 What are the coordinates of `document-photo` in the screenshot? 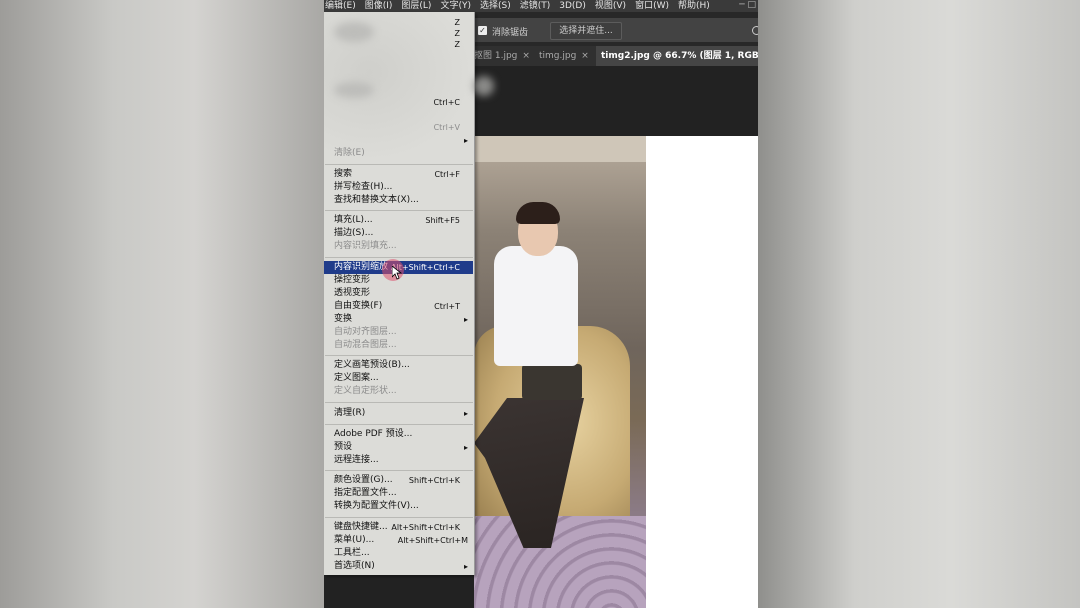 It's located at (560, 372).